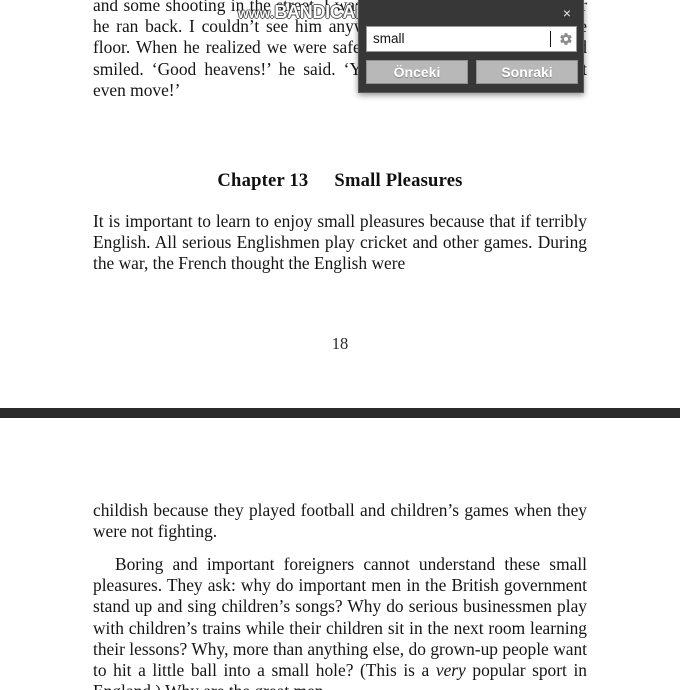 This screenshot has width=680, height=690. Describe the element at coordinates (263, 180) in the screenshot. I see `chapter-label: Chapter 13` at that location.